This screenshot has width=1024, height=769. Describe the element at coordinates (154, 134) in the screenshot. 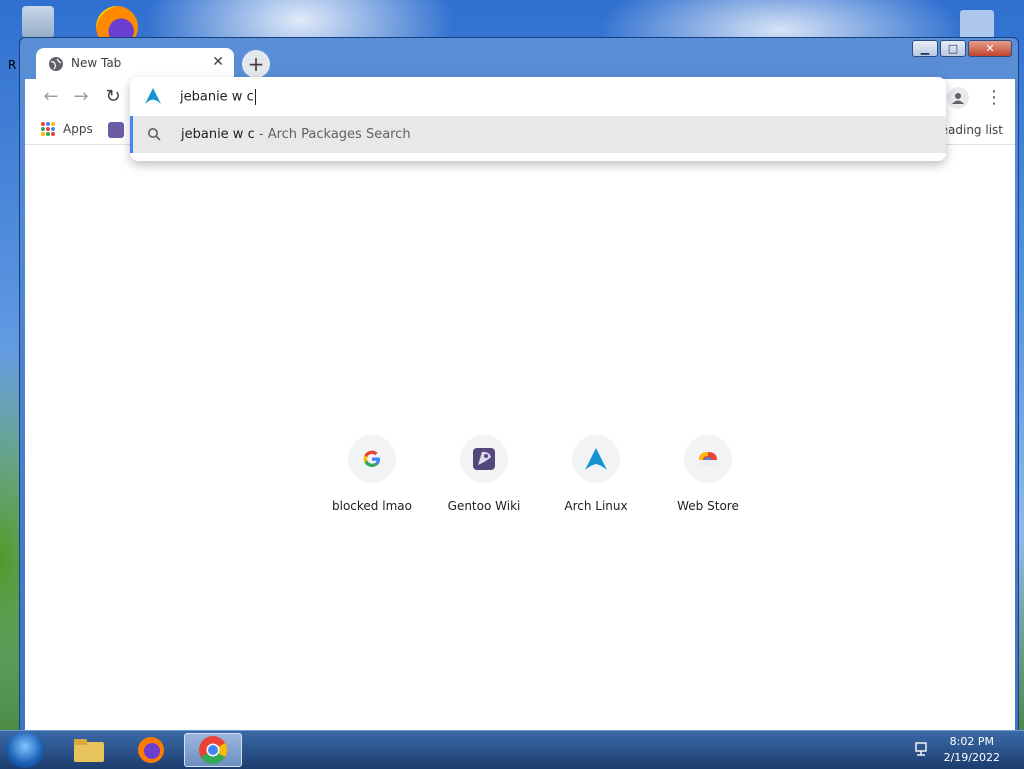

I see `search-icon` at that location.